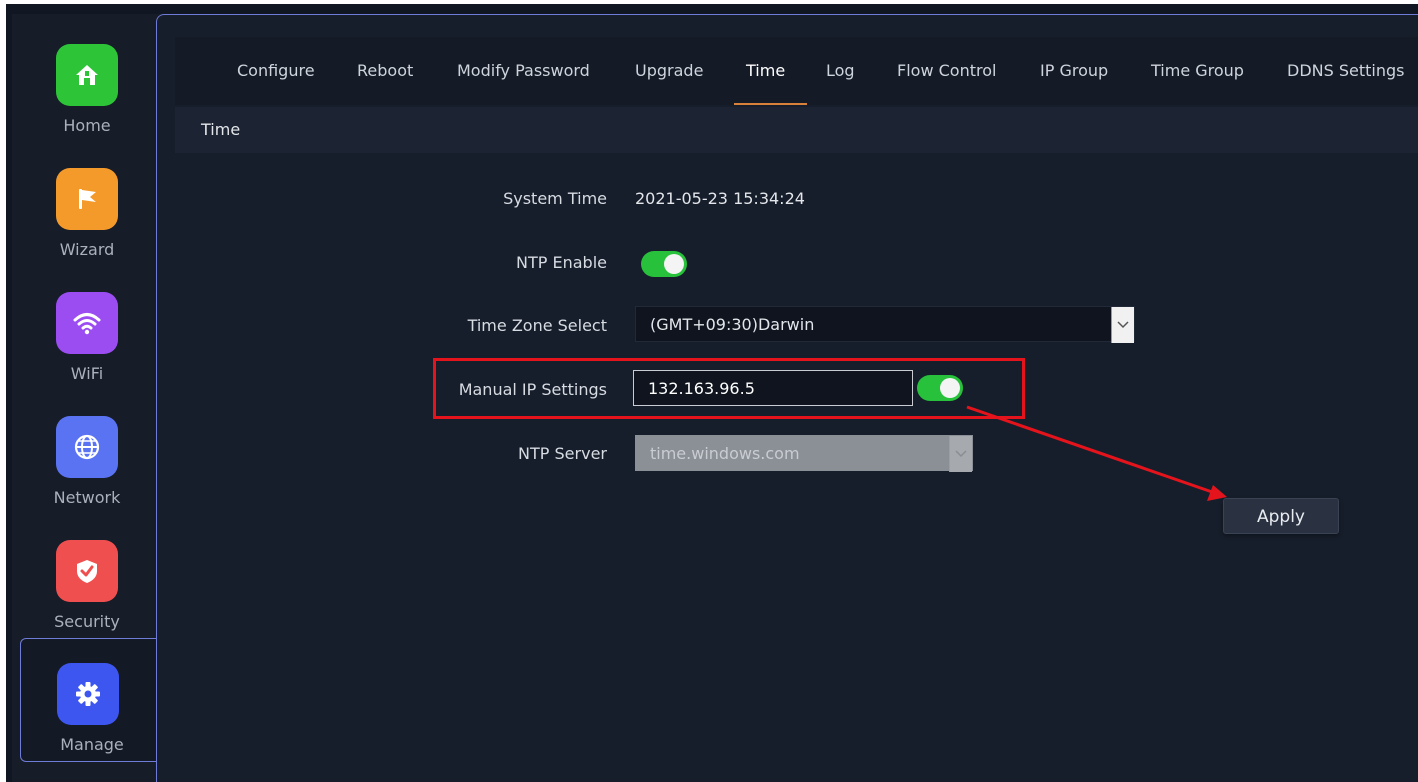 The image size is (1418, 782). I want to click on section-header: Time, so click(796, 130).